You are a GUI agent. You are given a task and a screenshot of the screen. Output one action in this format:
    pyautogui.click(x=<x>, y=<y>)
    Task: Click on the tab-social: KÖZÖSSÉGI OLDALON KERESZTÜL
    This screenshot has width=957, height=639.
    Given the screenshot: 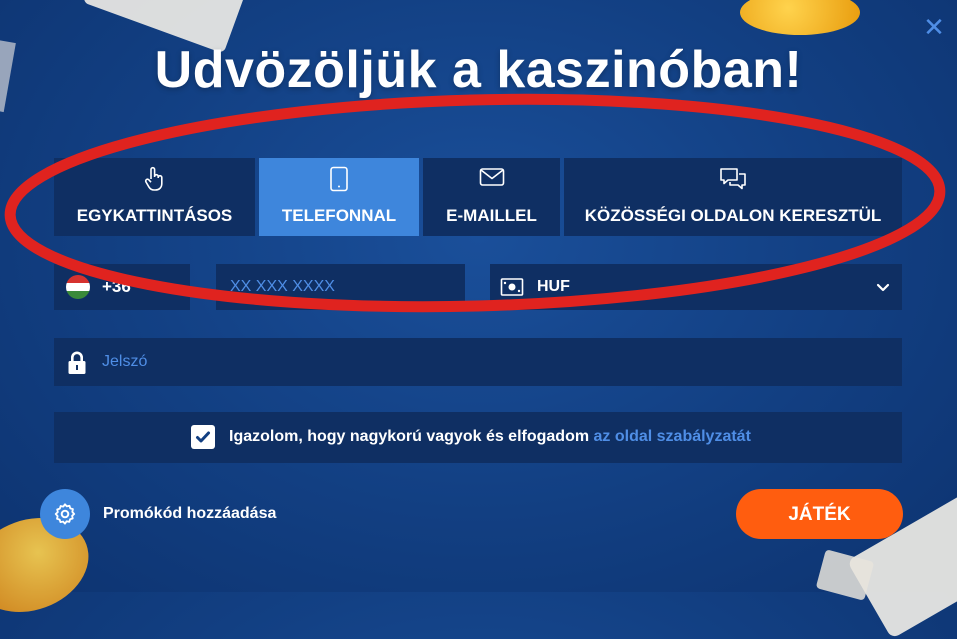 What is the action you would take?
    pyautogui.click(x=733, y=197)
    